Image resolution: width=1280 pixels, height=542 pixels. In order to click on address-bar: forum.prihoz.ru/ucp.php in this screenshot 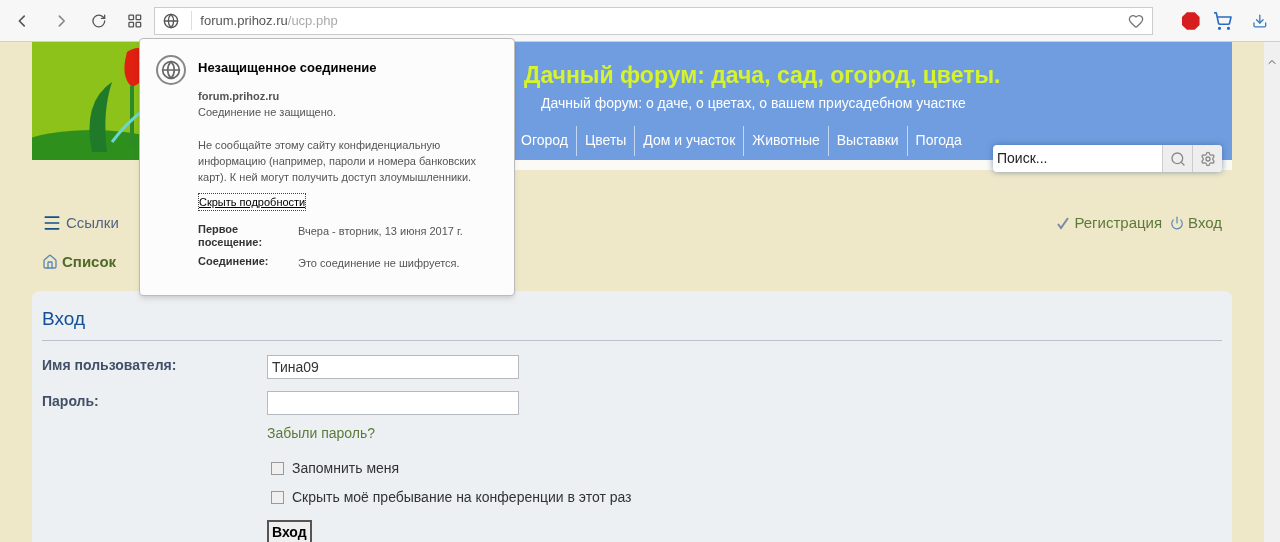, I will do `click(654, 20)`.